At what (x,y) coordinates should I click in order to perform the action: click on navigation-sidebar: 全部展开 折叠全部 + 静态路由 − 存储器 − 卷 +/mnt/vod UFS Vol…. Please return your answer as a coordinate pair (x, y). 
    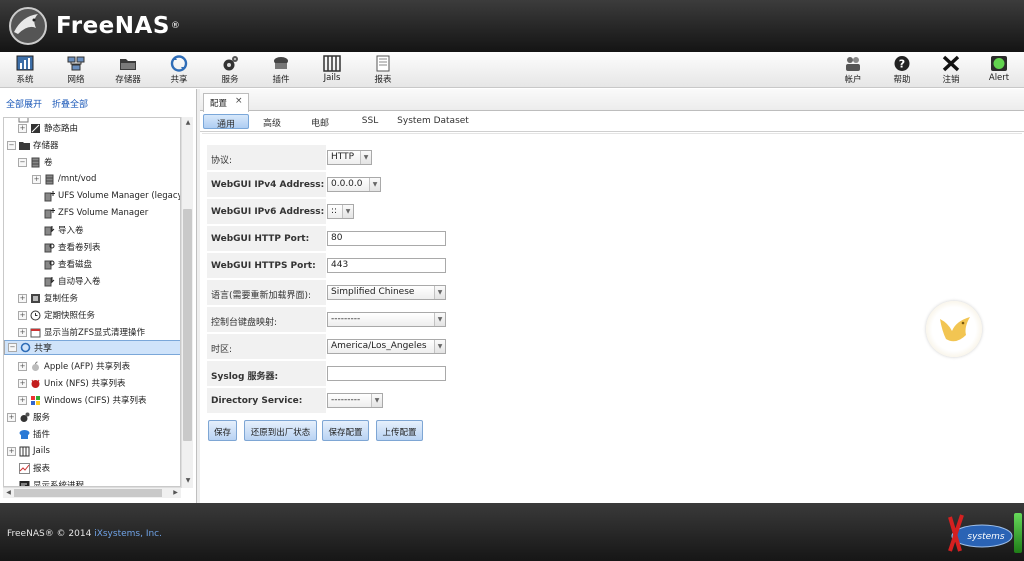
    Looking at the image, I should click on (98, 296).